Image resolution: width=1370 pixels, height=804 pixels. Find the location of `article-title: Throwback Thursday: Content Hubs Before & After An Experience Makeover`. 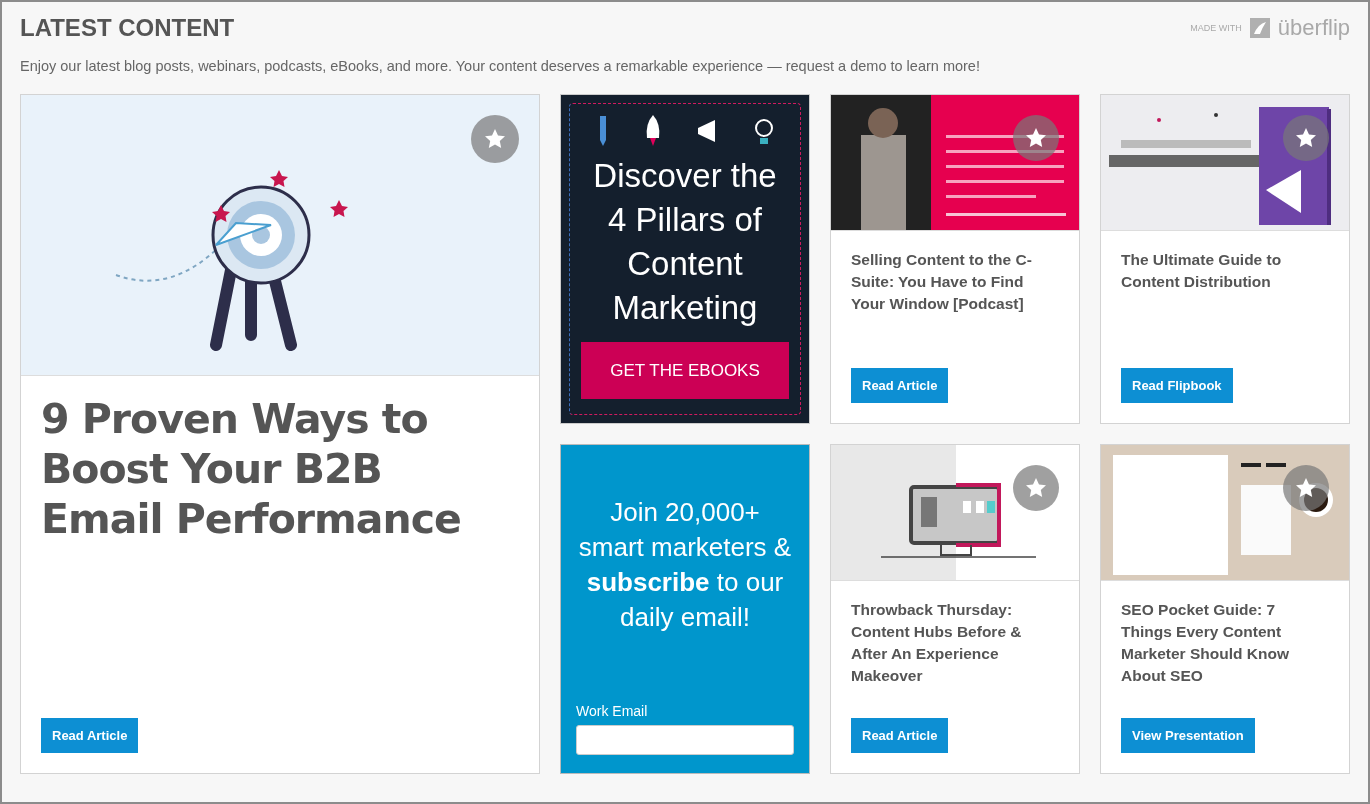

article-title: Throwback Thursday: Content Hubs Before & After An Experience Makeover is located at coordinates (937, 643).